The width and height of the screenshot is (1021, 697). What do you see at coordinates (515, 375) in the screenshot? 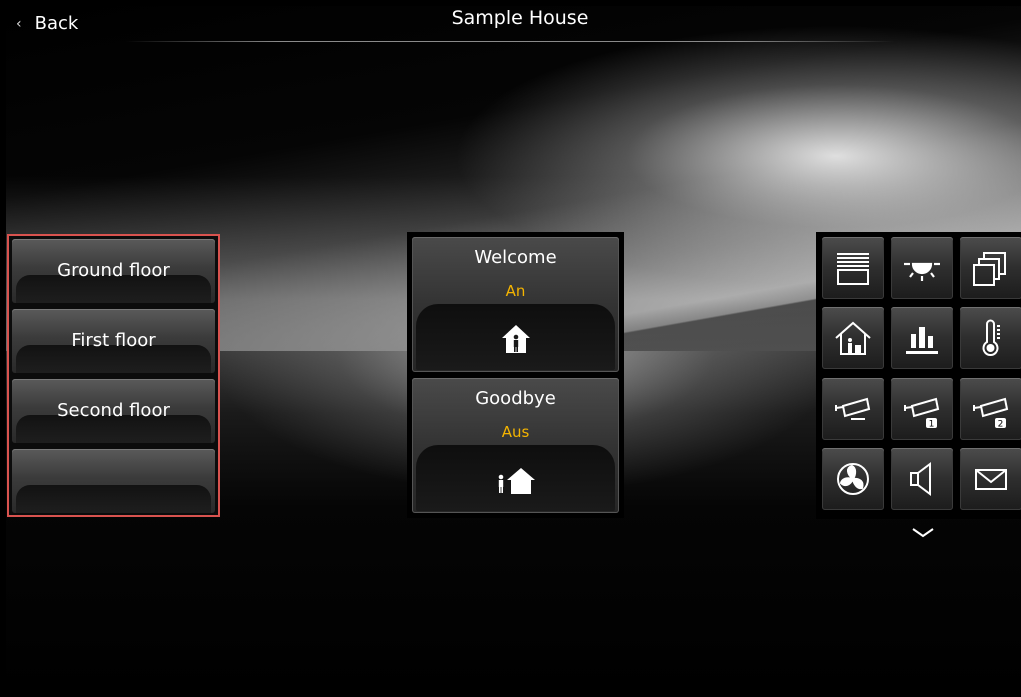
I see `scene-panel: Welcome An Goodbye Aus` at bounding box center [515, 375].